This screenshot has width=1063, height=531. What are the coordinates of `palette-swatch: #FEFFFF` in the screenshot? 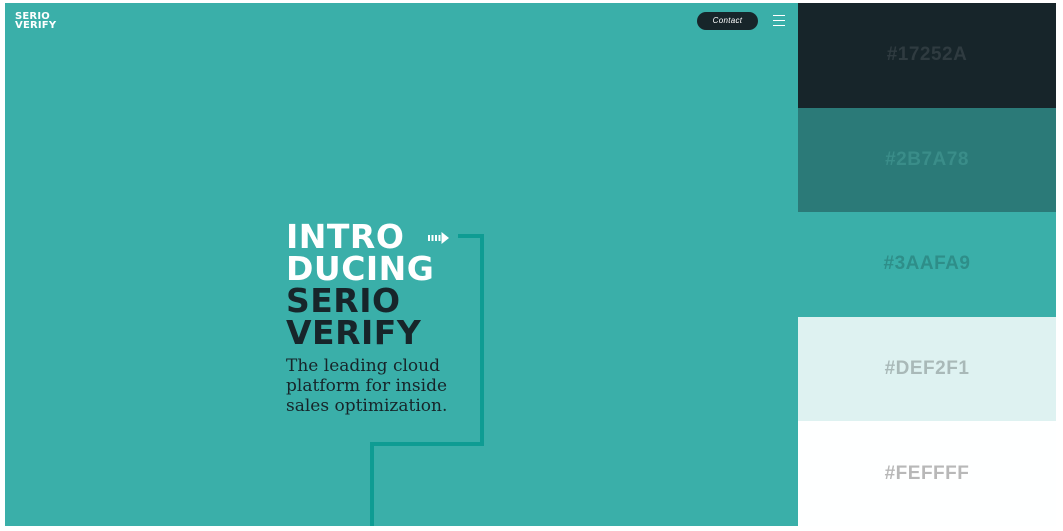 It's located at (927, 473).